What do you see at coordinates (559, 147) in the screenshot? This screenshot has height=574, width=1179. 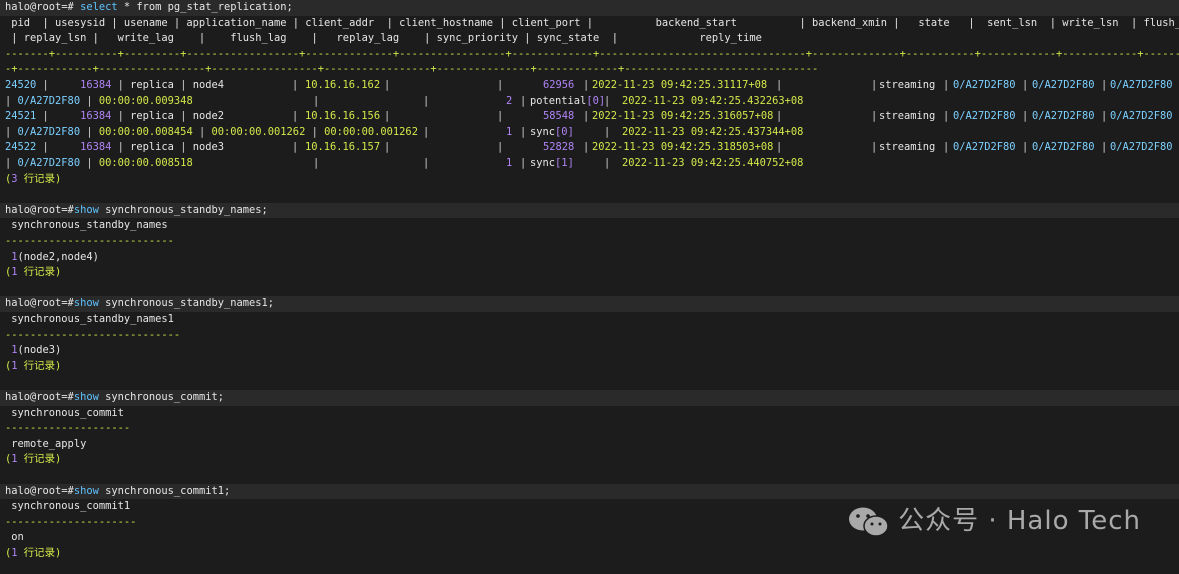 I see `client-port-cell: 52828` at bounding box center [559, 147].